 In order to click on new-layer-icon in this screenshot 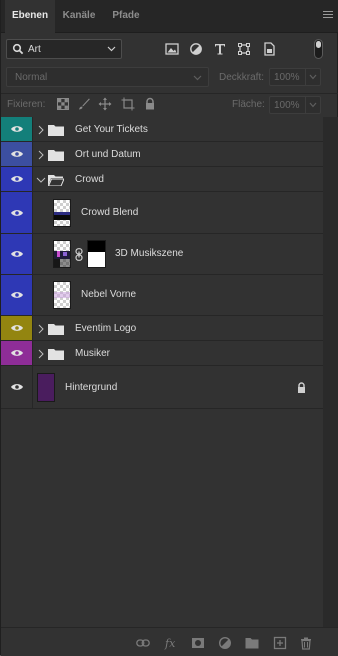, I will do `click(280, 643)`.